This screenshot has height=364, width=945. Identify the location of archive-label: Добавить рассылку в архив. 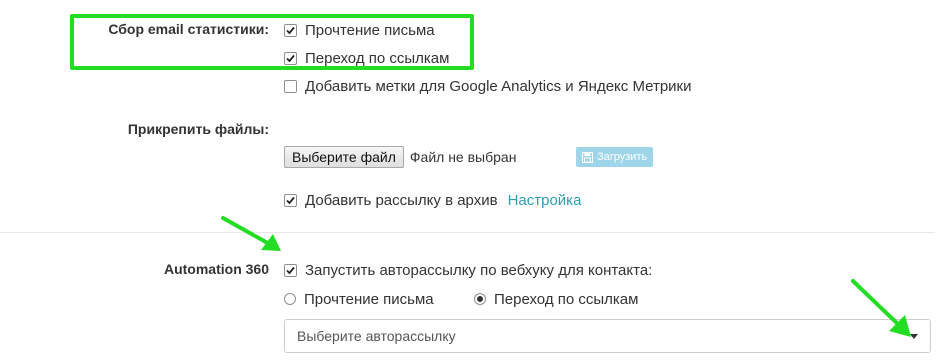
(401, 200).